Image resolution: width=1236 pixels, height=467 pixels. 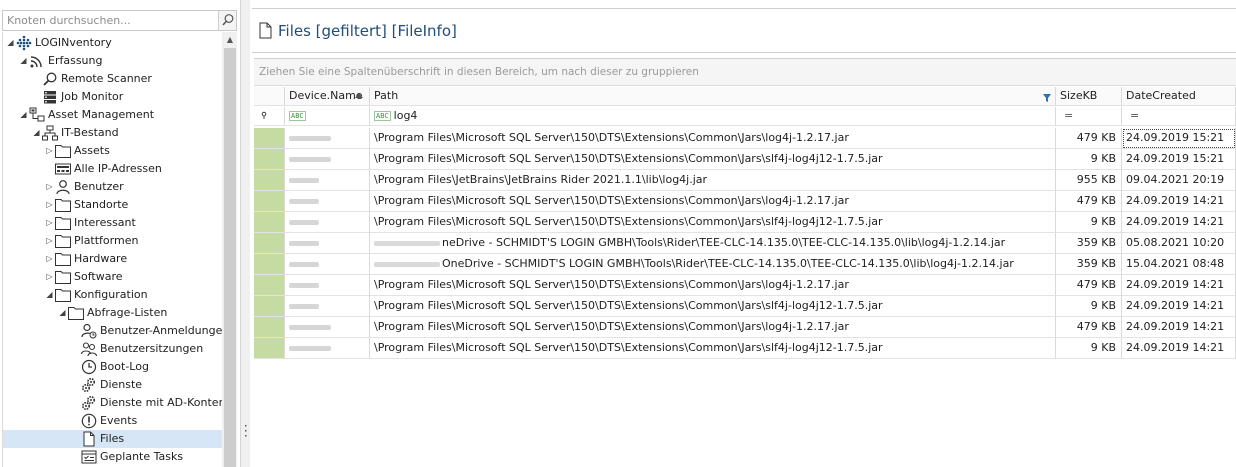 I want to click on column-header-date: DateCreated, so click(x=1179, y=96).